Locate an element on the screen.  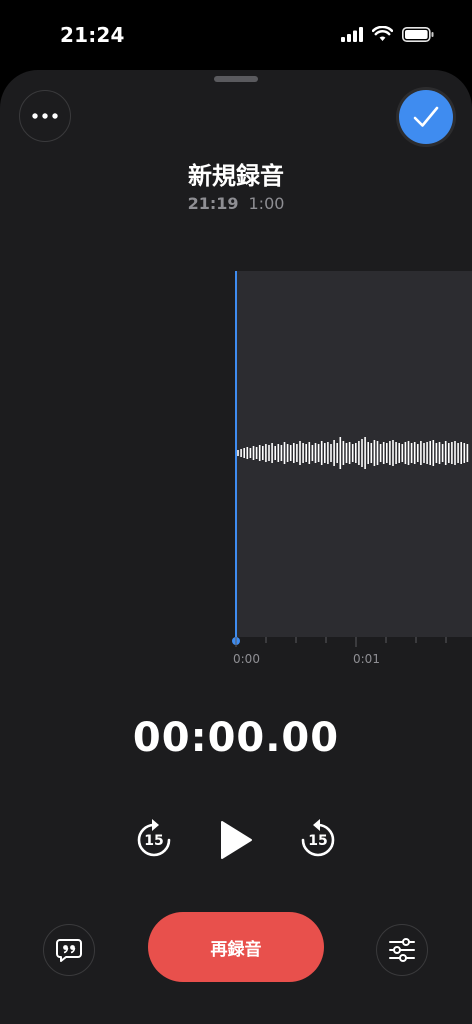
play-button is located at coordinates (236, 840).